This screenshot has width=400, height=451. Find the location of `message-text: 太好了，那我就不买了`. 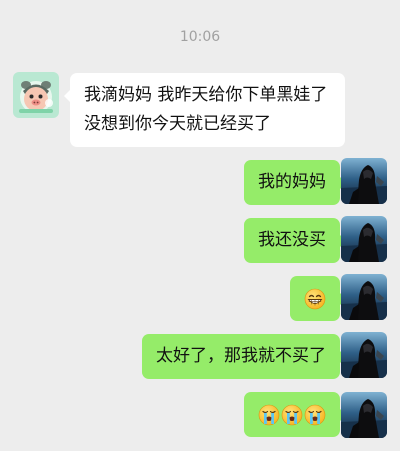

message-text: 太好了，那我就不买了 is located at coordinates (241, 356).